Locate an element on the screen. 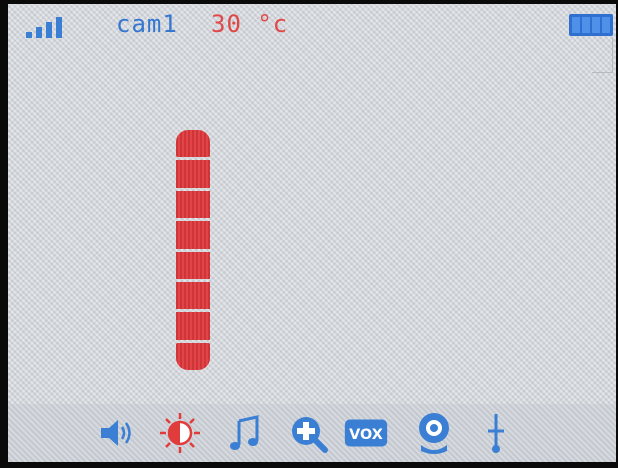 This screenshot has height=468, width=618. menu-item-zoom is located at coordinates (308, 433).